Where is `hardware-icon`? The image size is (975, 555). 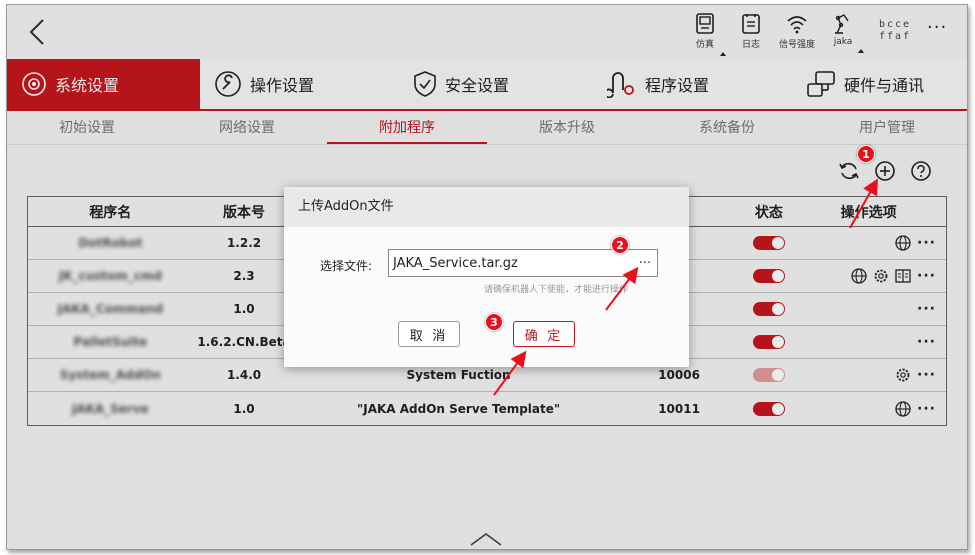
hardware-icon is located at coordinates (821, 84).